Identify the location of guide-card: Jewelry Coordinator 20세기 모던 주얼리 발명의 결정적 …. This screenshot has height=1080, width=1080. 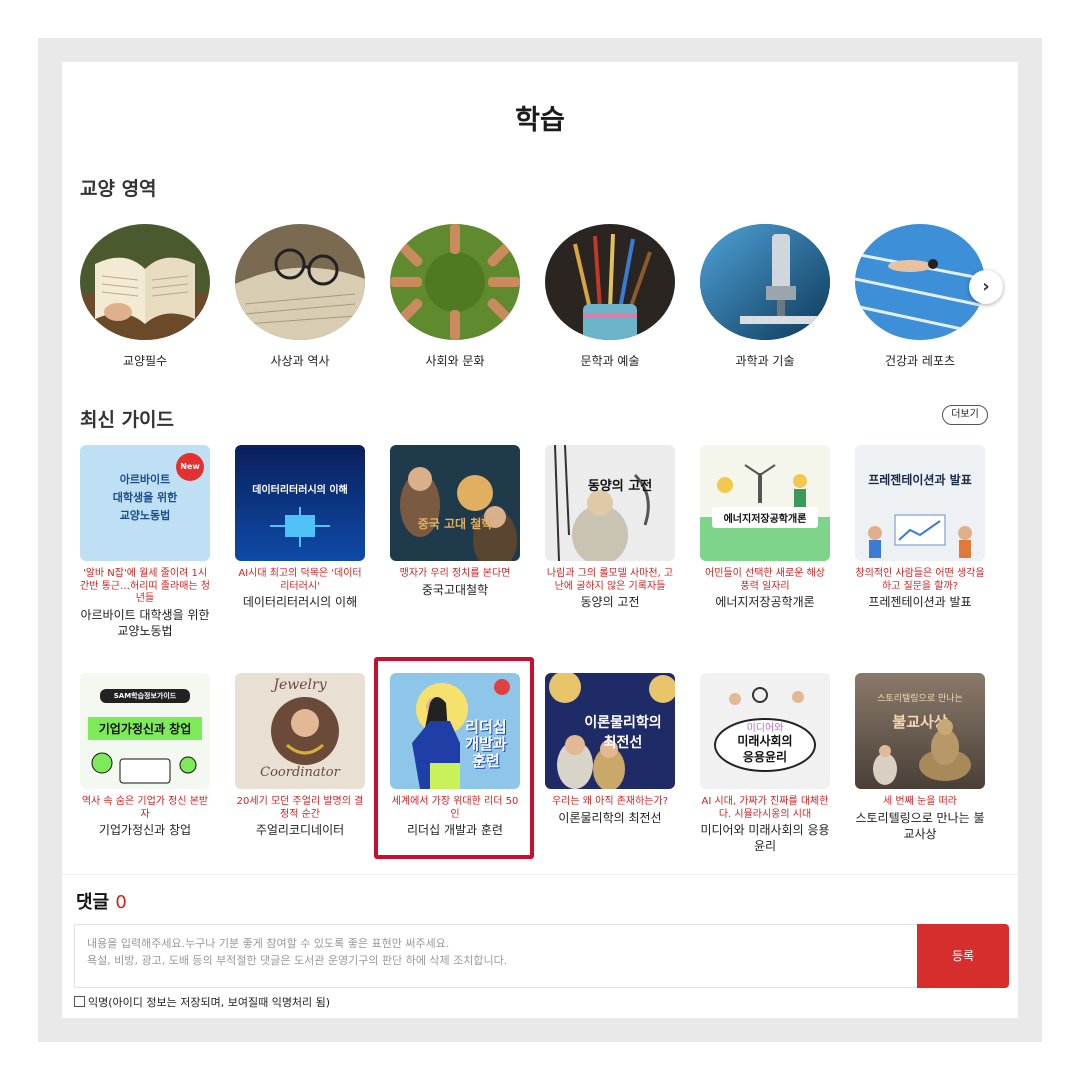
(300, 755).